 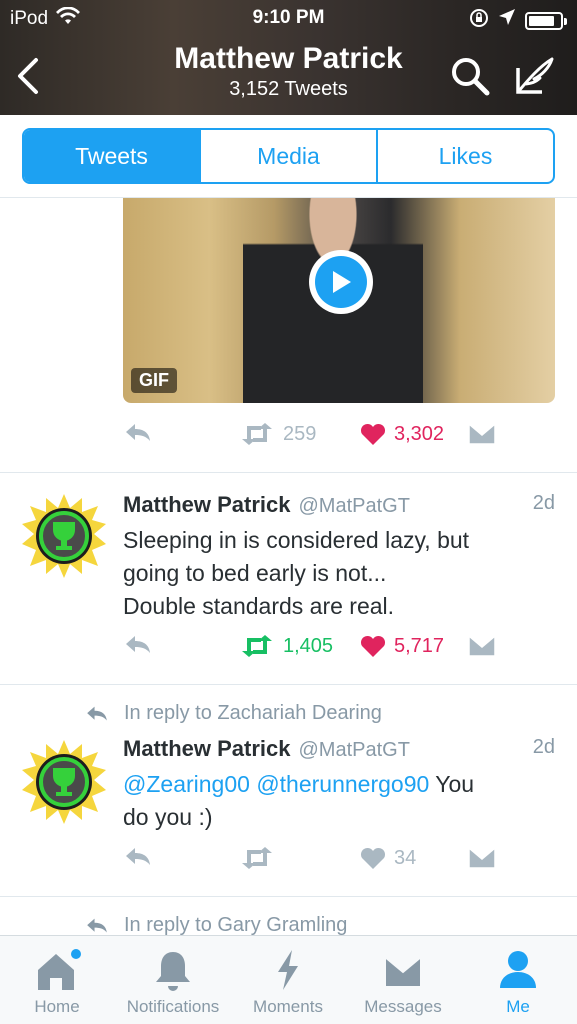 What do you see at coordinates (464, 156) in the screenshot?
I see `tab-likes: Likes` at bounding box center [464, 156].